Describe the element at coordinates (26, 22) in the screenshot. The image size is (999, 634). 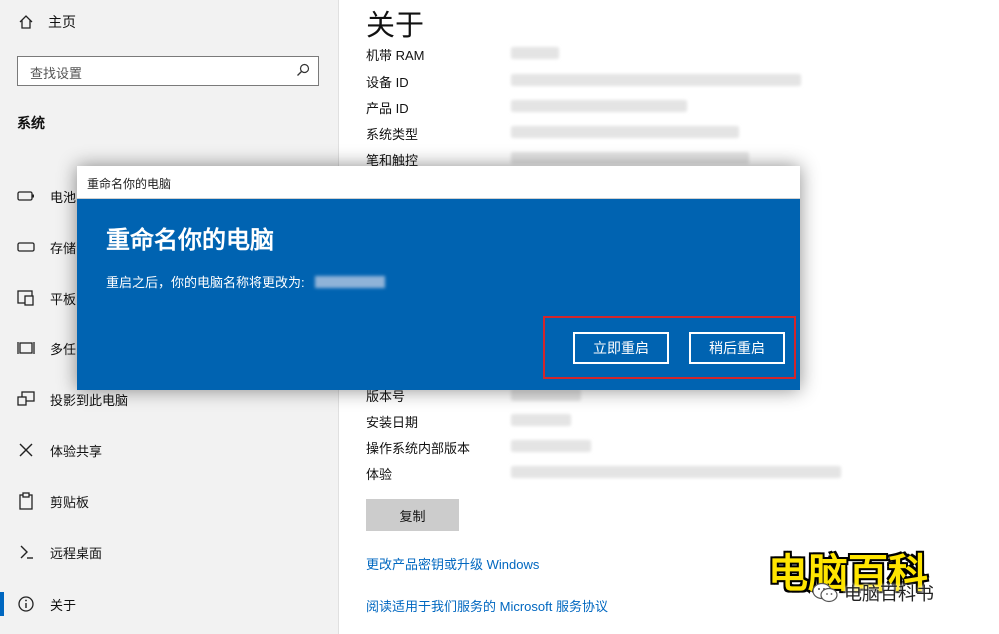
I see `home-icon` at that location.